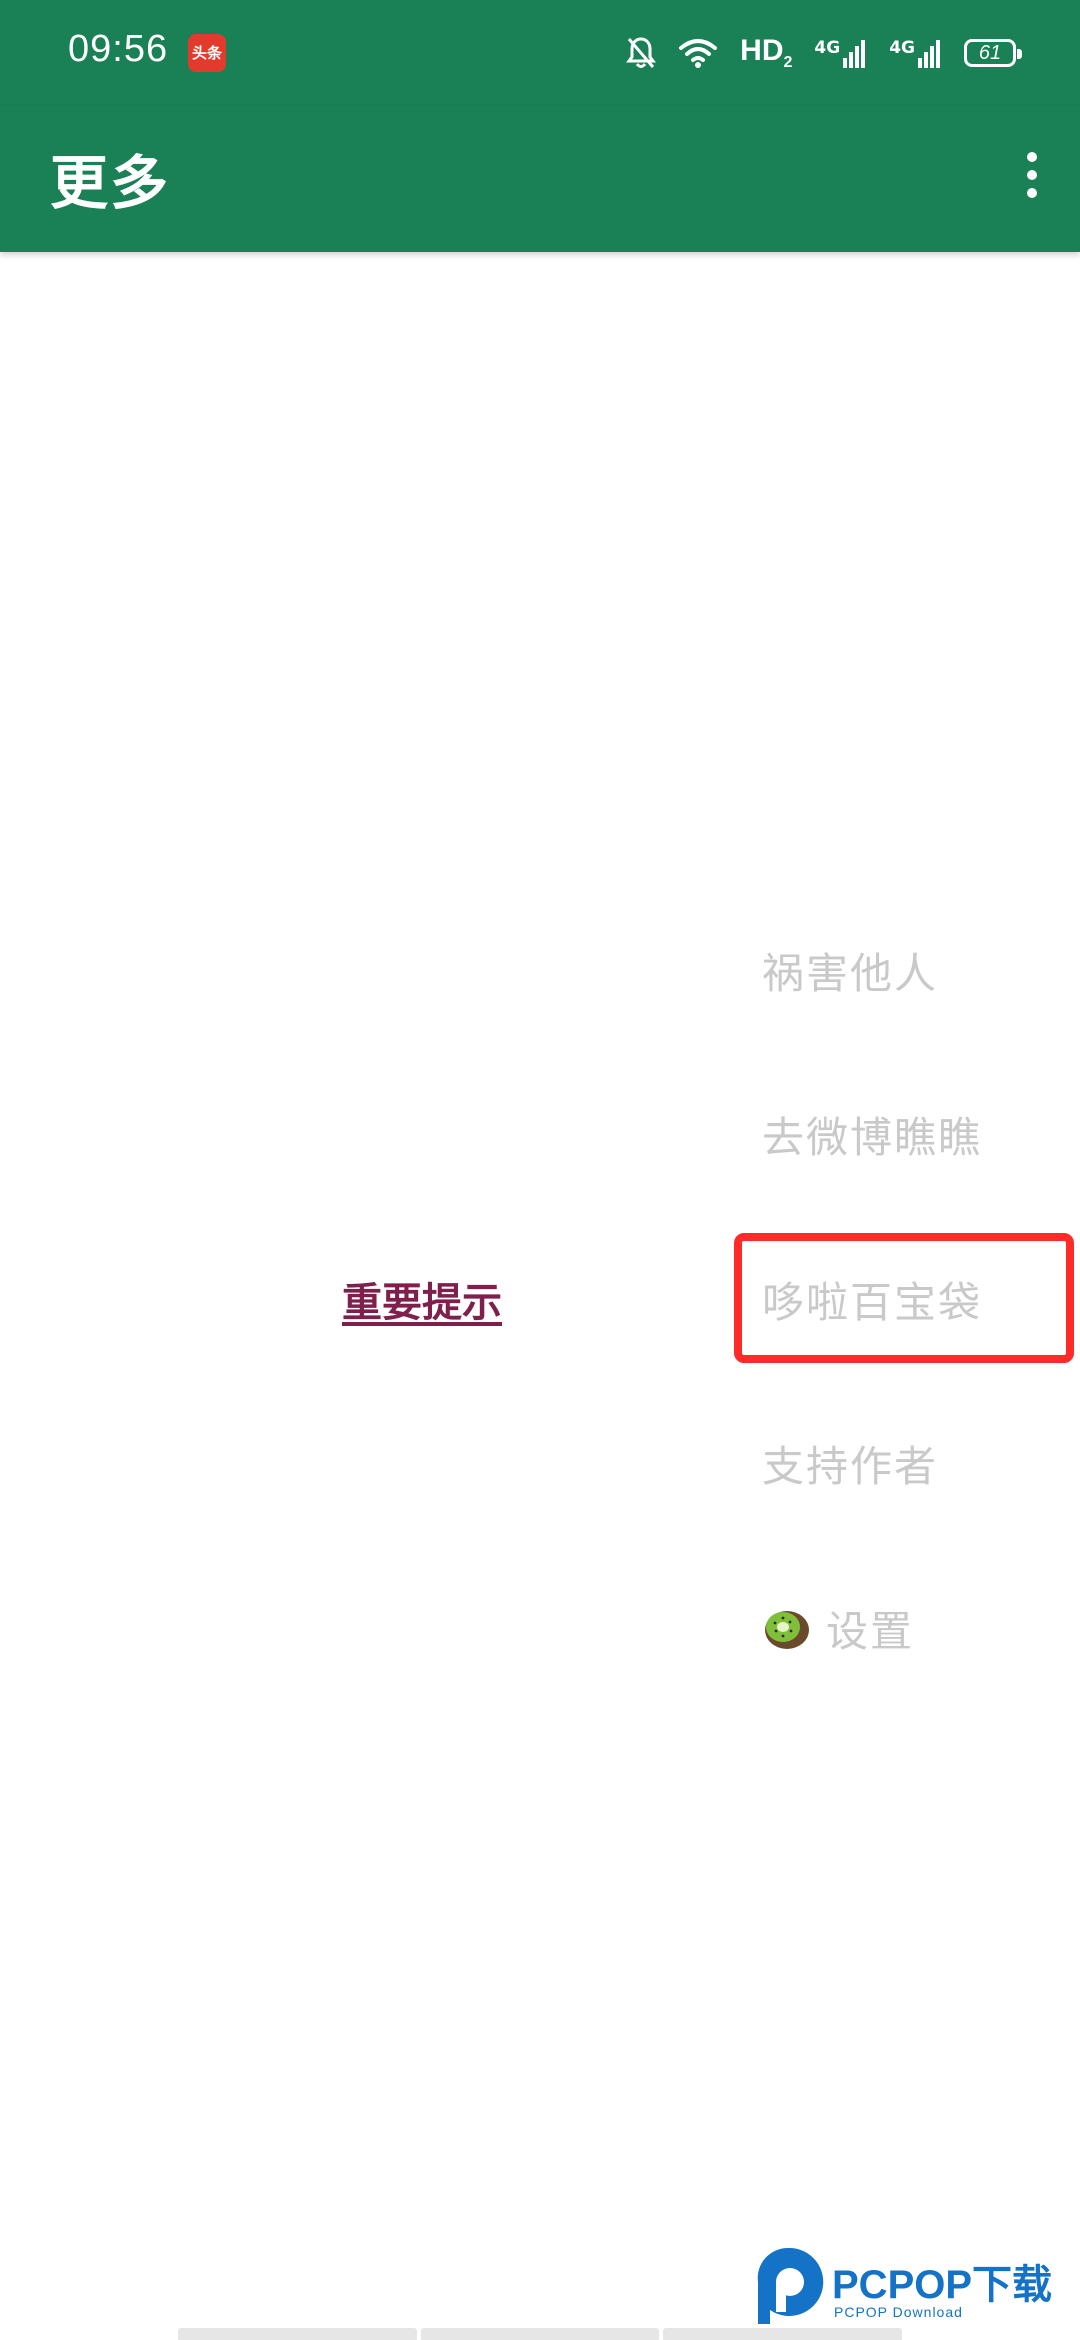  I want to click on hd-icon: HD2, so click(766, 53).